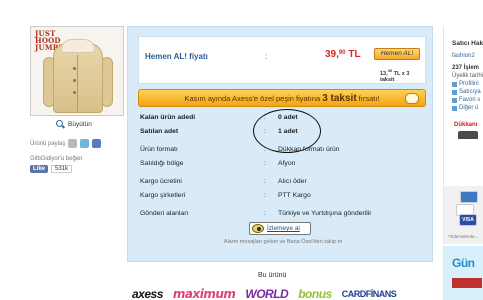  I want to click on detail-row-region: Satıldığı bölge : Afyon, so click(280, 167).